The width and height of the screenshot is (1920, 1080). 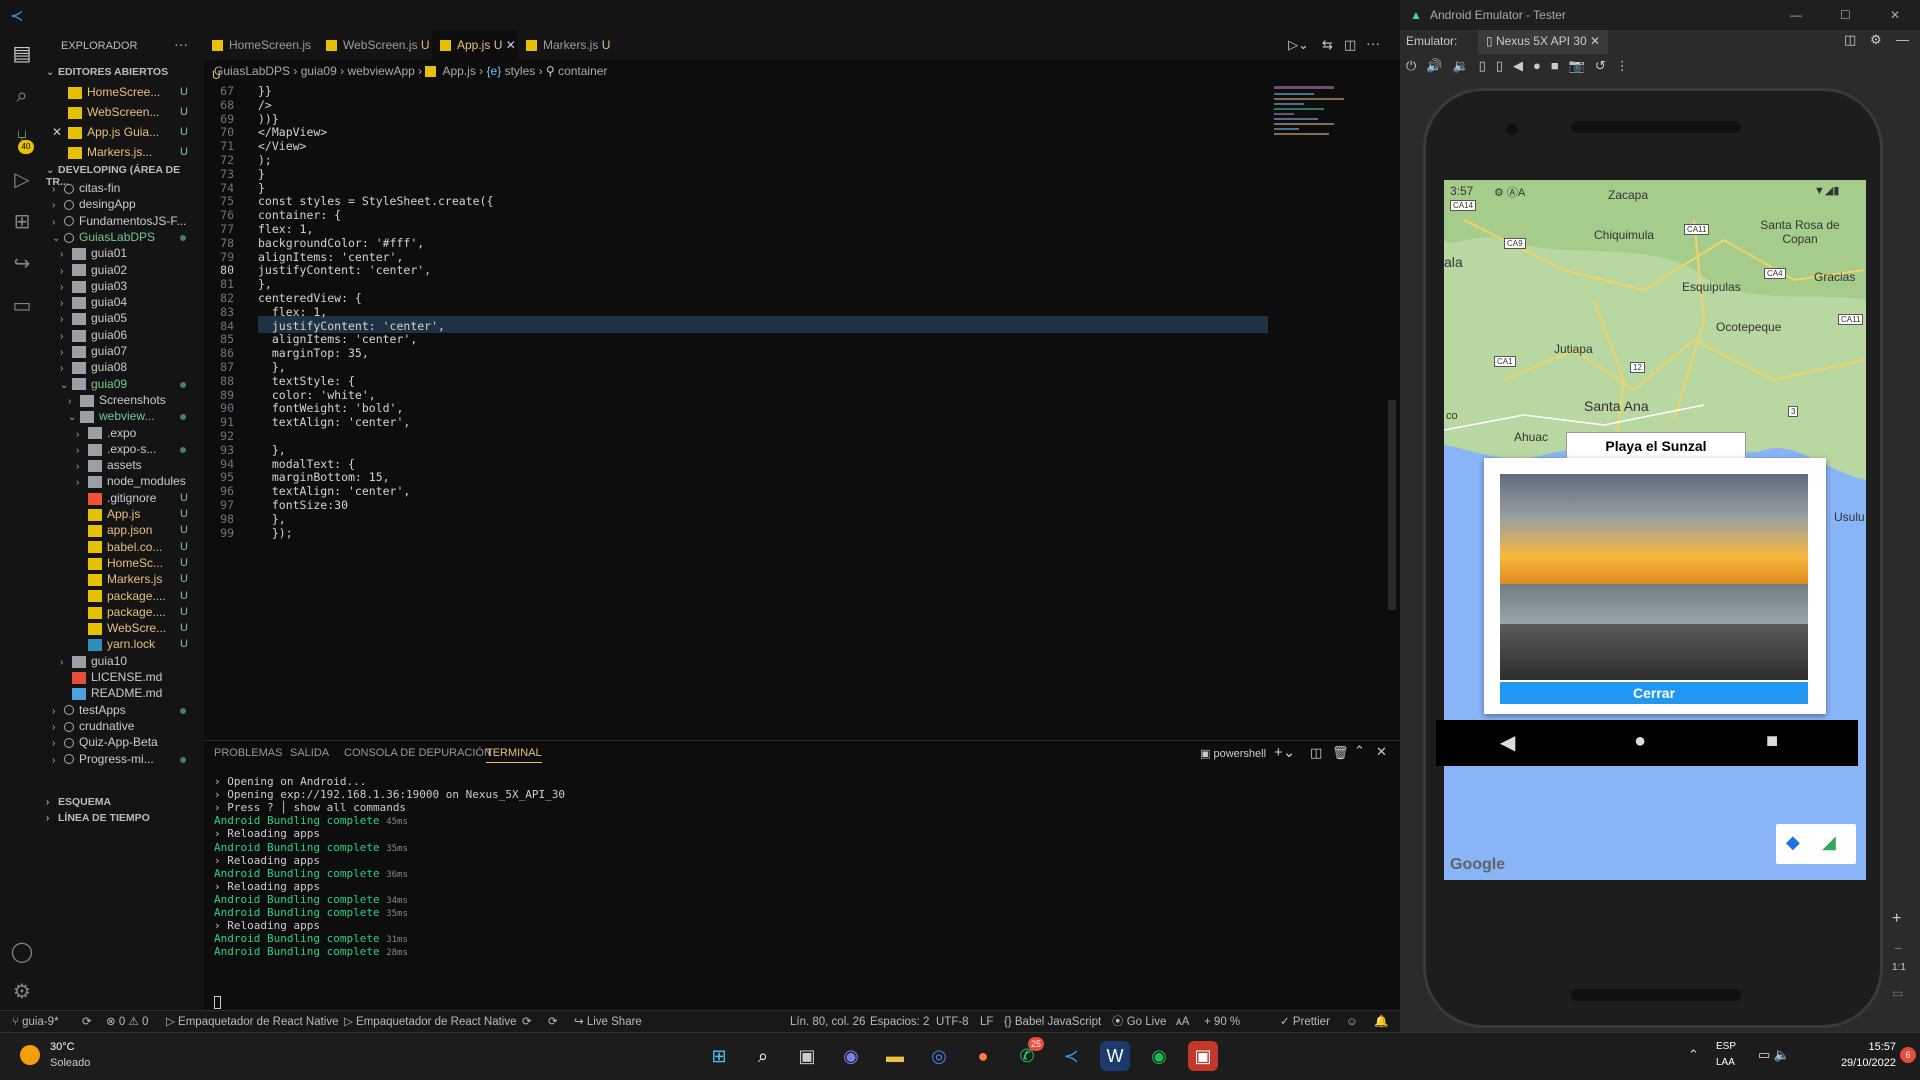 What do you see at coordinates (1871, 1047) in the screenshot?
I see `clock-time: 15:57` at bounding box center [1871, 1047].